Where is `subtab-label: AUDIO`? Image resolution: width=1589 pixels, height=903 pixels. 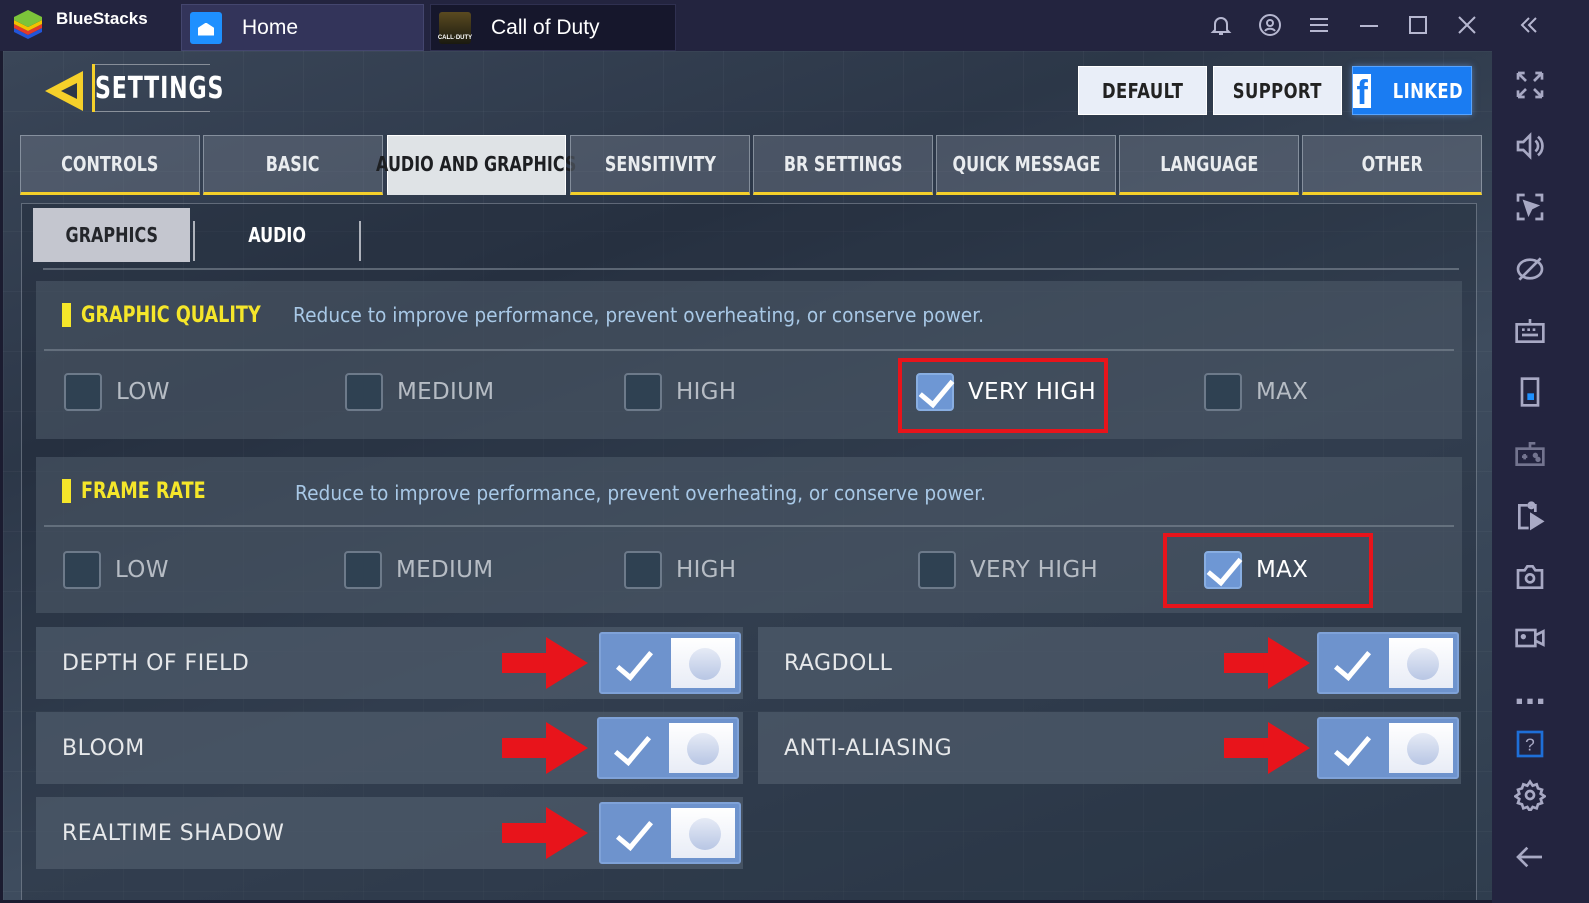 subtab-label: AUDIO is located at coordinates (277, 235).